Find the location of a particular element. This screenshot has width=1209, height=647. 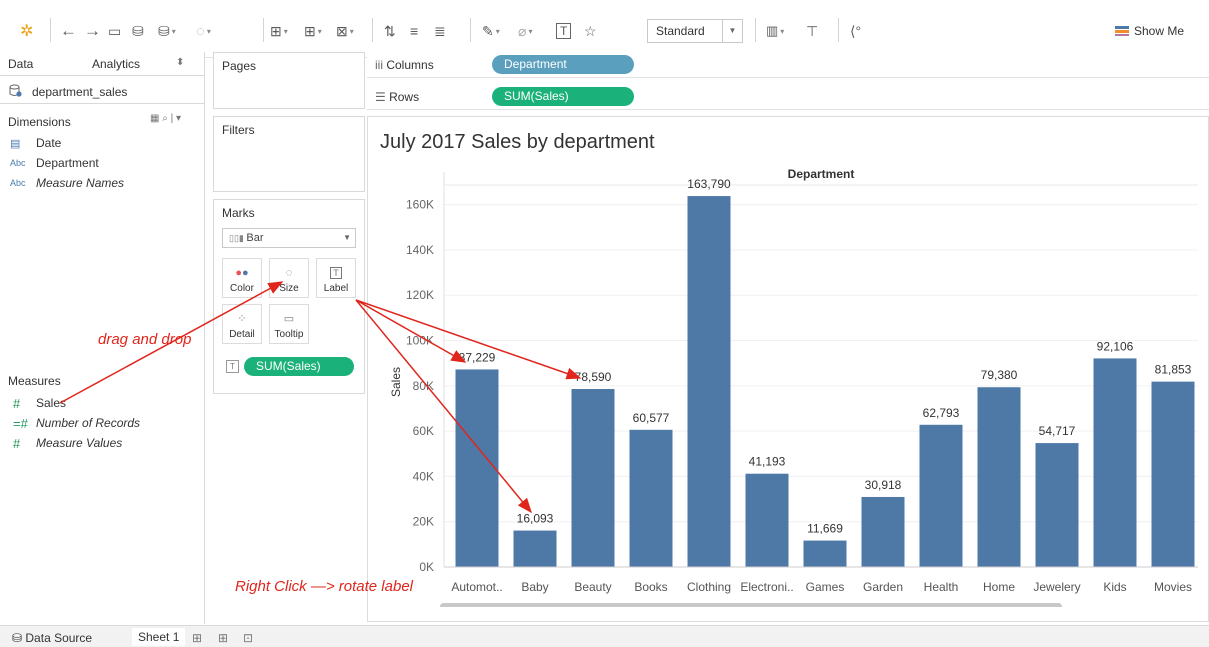

new-dashboard-icon: ⊞ is located at coordinates (223, 638).